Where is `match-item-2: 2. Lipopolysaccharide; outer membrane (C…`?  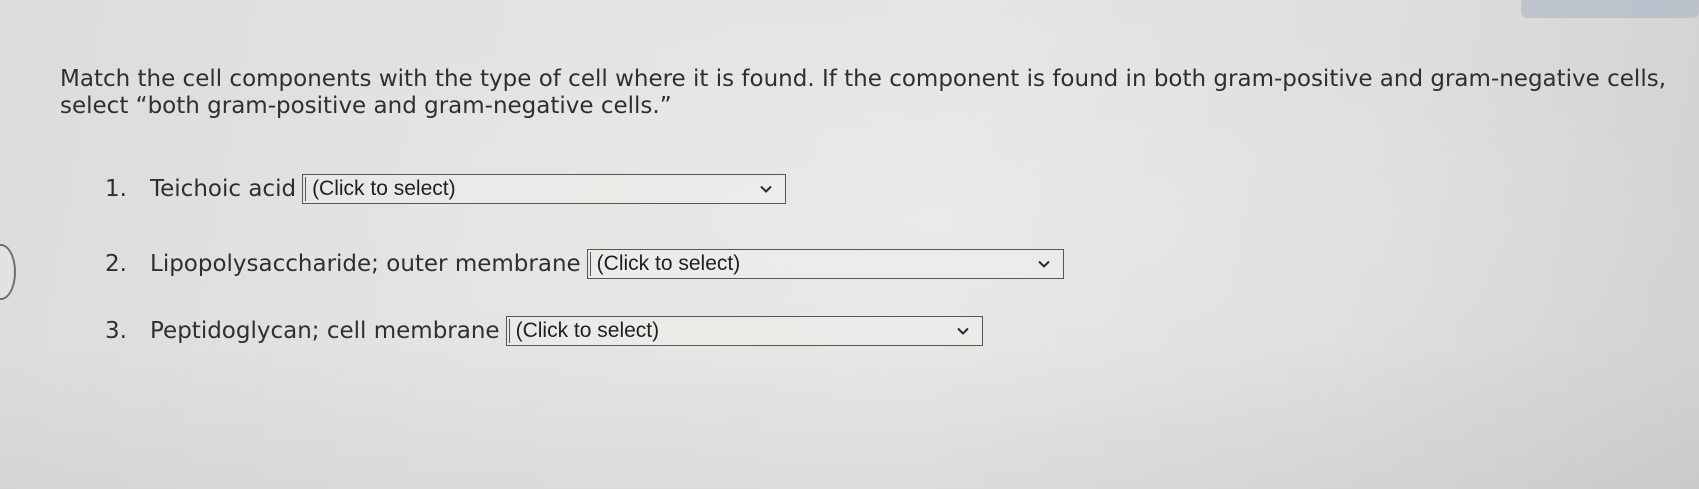 match-item-2: 2. Lipopolysaccharide; outer membrane (C… is located at coordinates (584, 264).